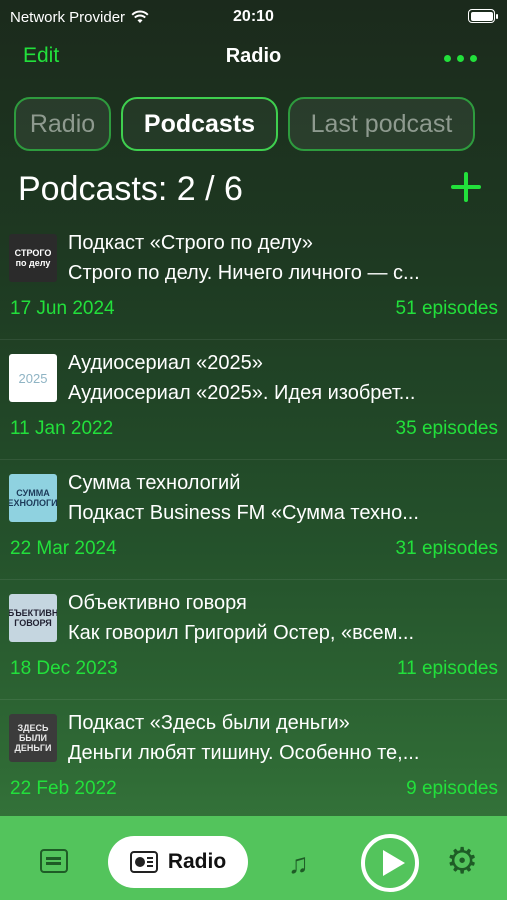  Describe the element at coordinates (190, 243) in the screenshot. I see `podcast-title: Подкаст «Строго по делу»` at that location.